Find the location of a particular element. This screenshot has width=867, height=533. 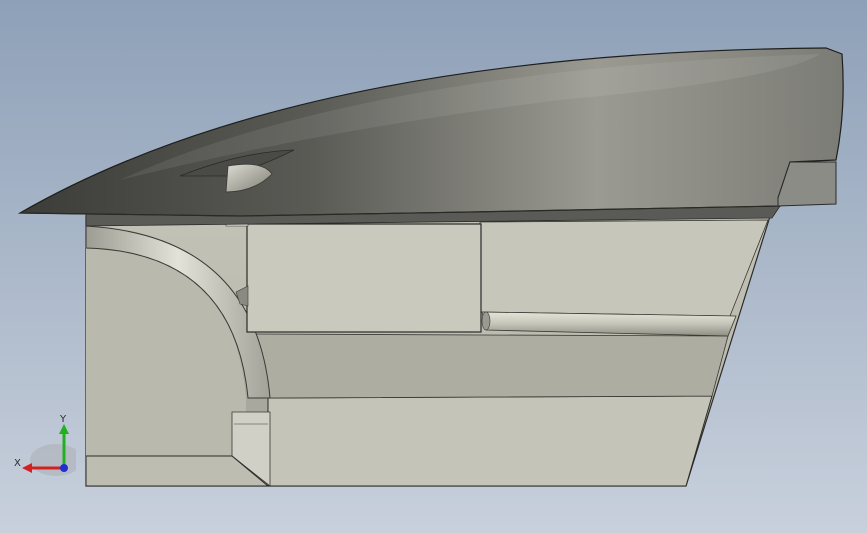

y-axis-arrow is located at coordinates (64, 429).